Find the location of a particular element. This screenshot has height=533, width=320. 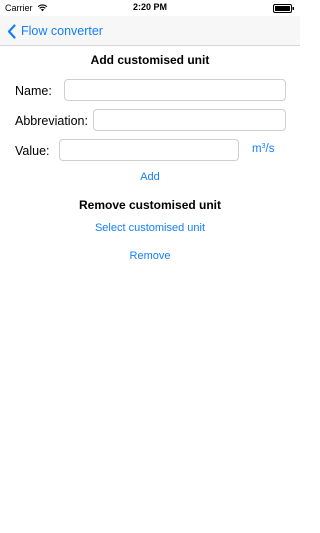

status-bar: Carrier 2:20 PM is located at coordinates (150, 8).